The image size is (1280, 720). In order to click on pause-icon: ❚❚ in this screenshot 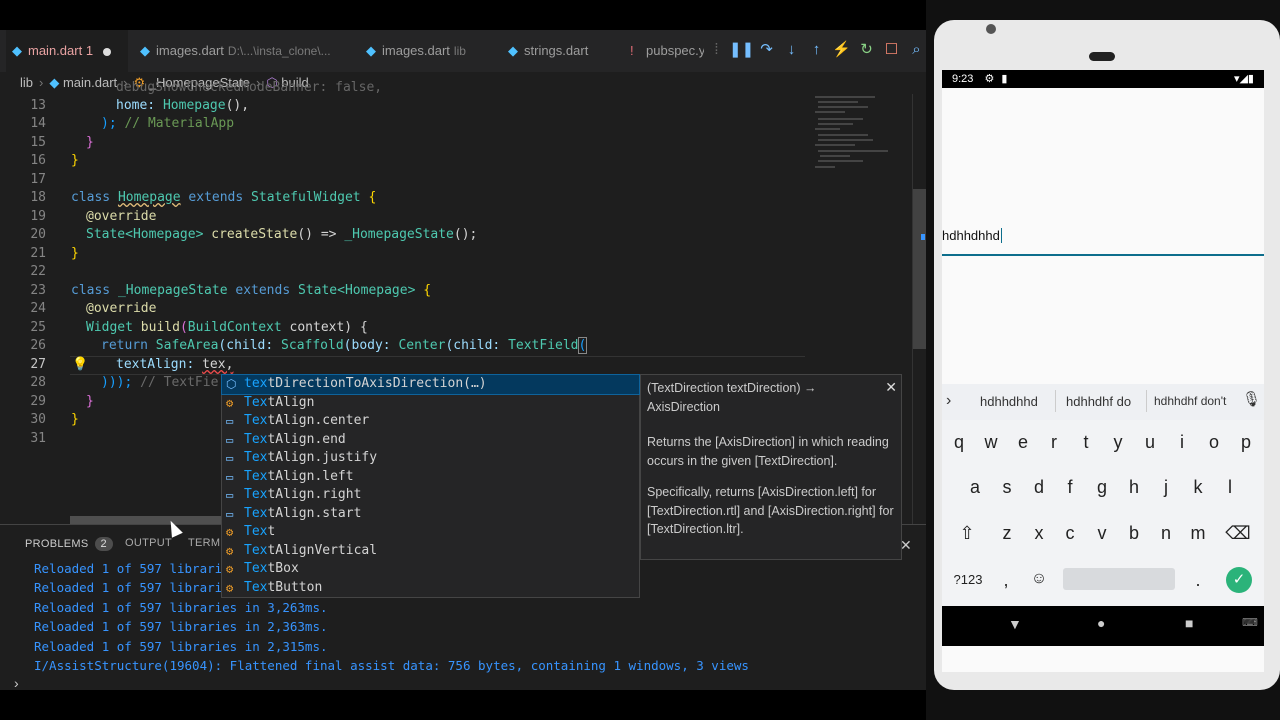, I will do `click(741, 49)`.